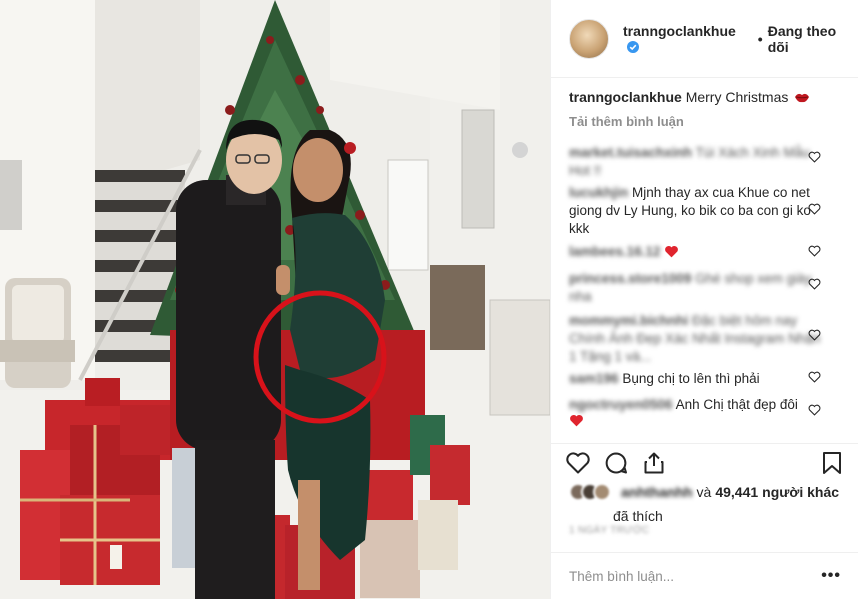 The width and height of the screenshot is (858, 599). I want to click on following-button: Đang theo dõi, so click(813, 39).